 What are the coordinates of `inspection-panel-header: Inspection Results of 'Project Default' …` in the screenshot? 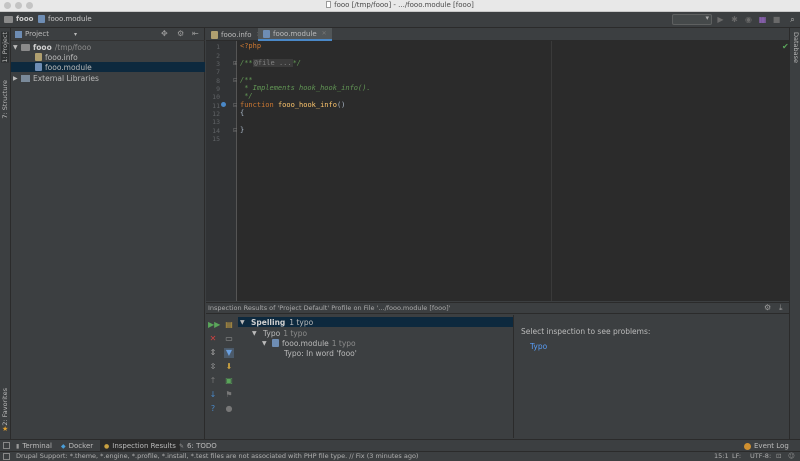 It's located at (497, 308).